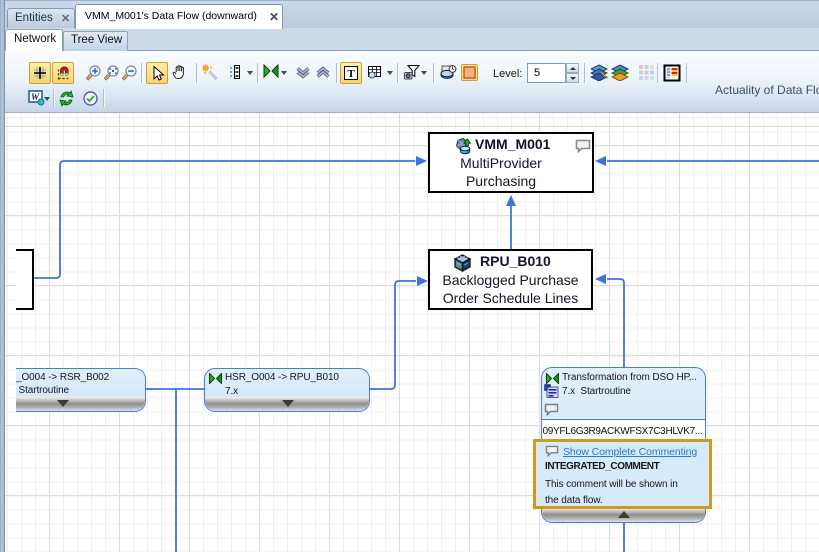 The width and height of the screenshot is (819, 552). Describe the element at coordinates (351, 74) in the screenshot. I see `svg-text: T` at that location.